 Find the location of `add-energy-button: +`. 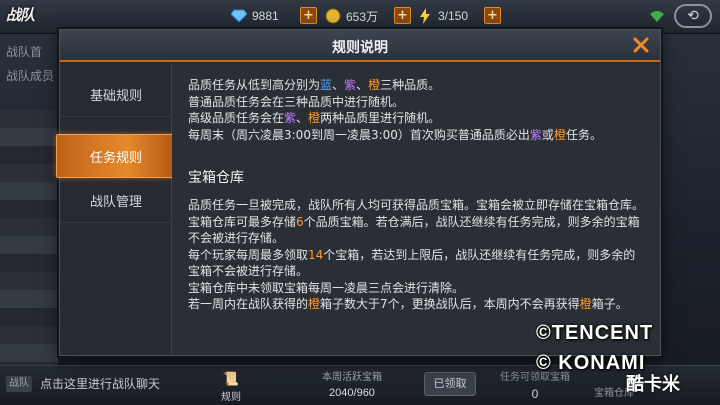

add-energy-button: + is located at coordinates (492, 15).